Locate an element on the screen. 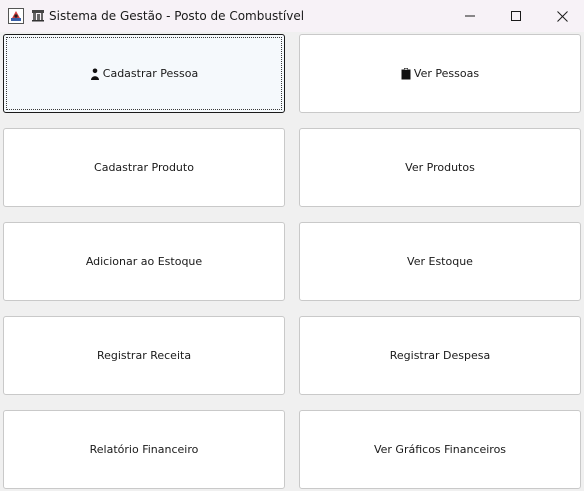 The height and width of the screenshot is (491, 584). ver-estoque-label: Ver Estoque is located at coordinates (440, 261).